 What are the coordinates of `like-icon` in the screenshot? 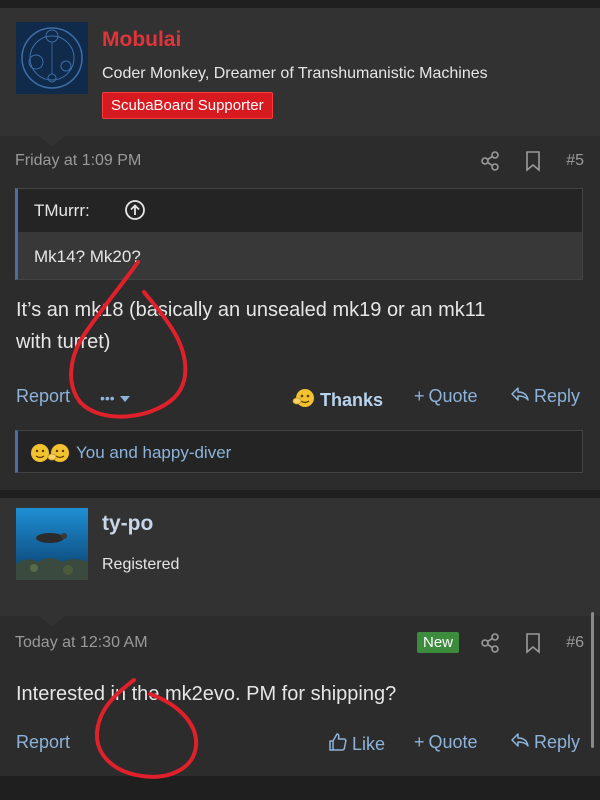 It's located at (338, 744).